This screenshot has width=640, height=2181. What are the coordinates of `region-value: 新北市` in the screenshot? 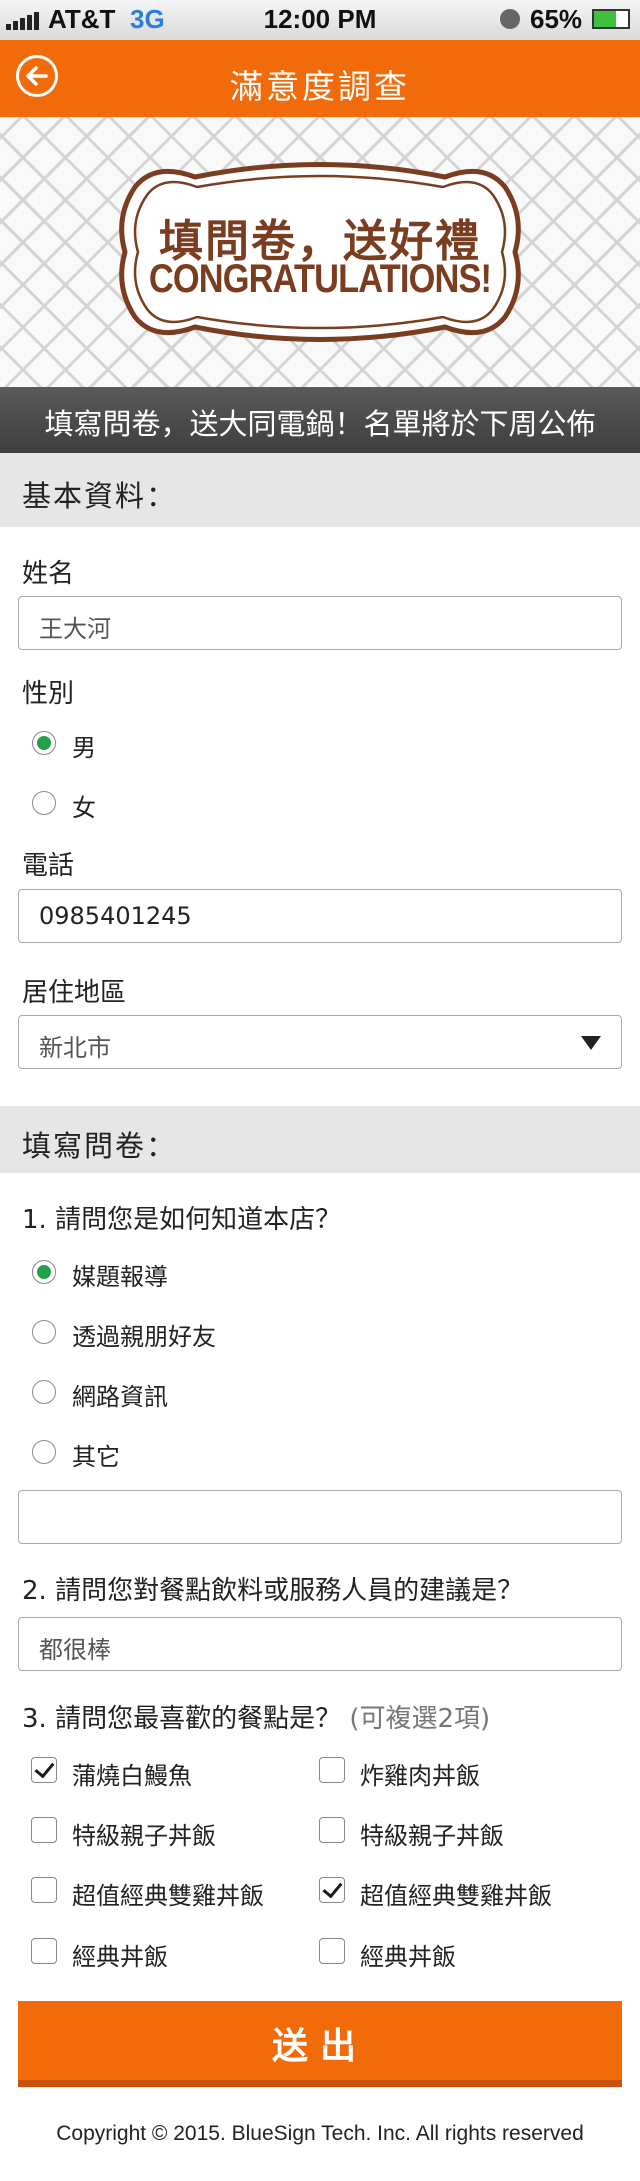 It's located at (75, 1048).